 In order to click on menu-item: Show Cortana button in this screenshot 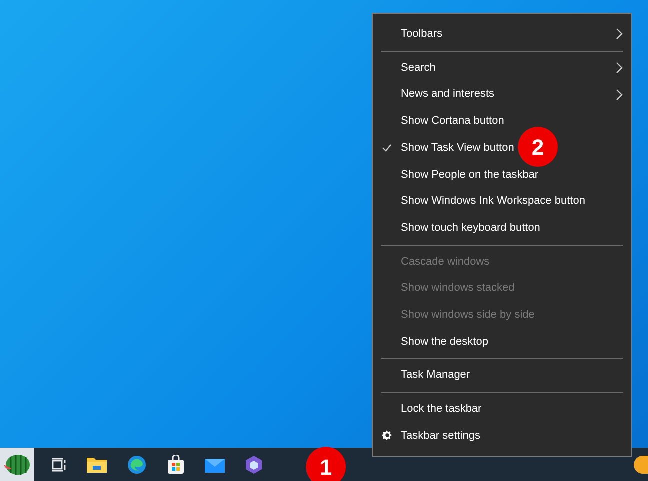, I will do `click(452, 121)`.